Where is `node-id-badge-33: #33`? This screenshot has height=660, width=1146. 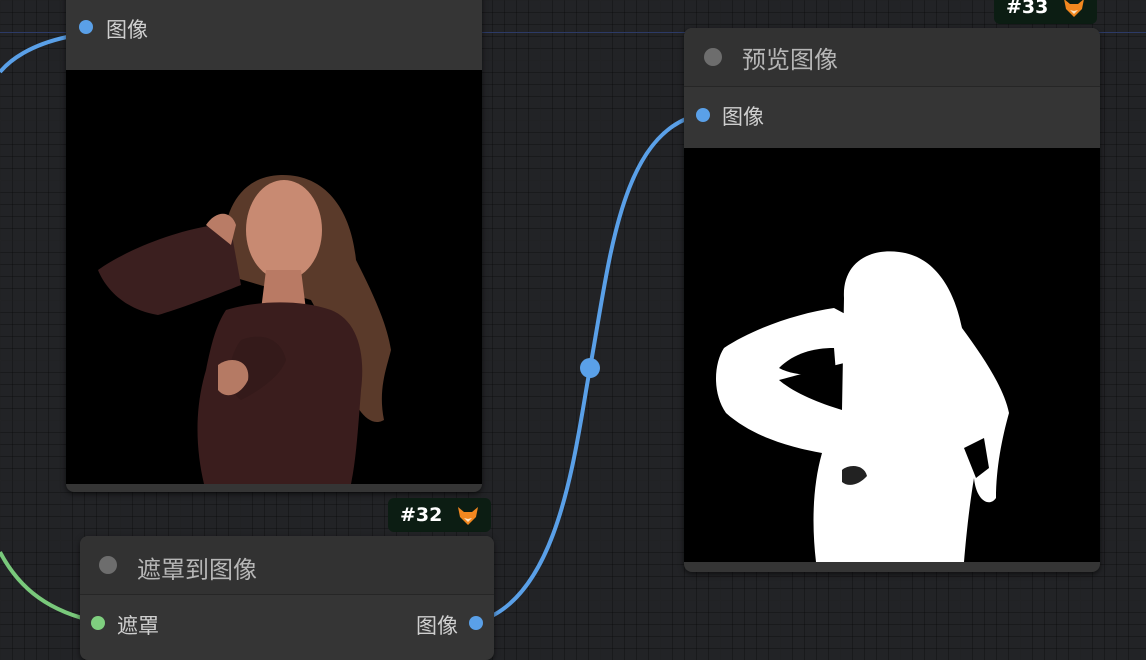
node-id-badge-33: #33 is located at coordinates (1045, 12).